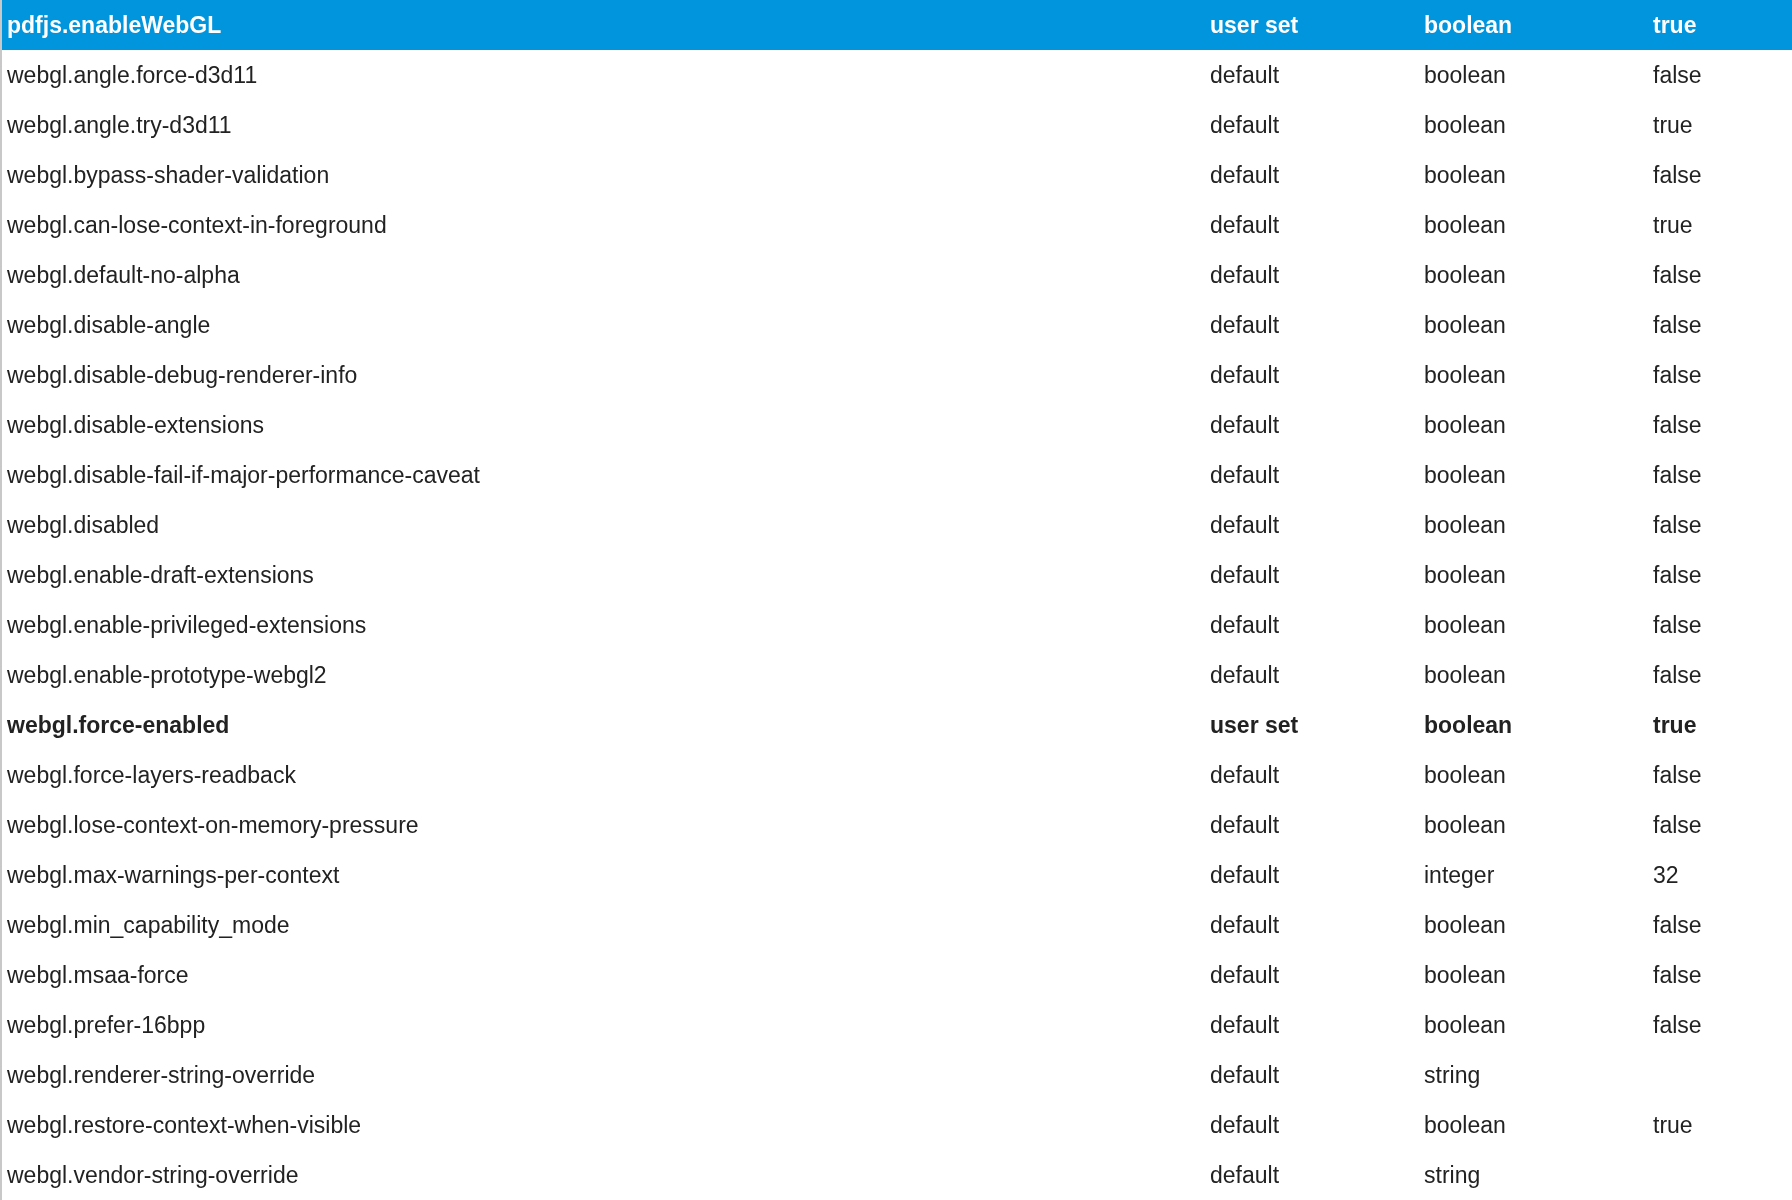  Describe the element at coordinates (114, 25) in the screenshot. I see `preference-name: pdfjs.enableWebGL` at that location.